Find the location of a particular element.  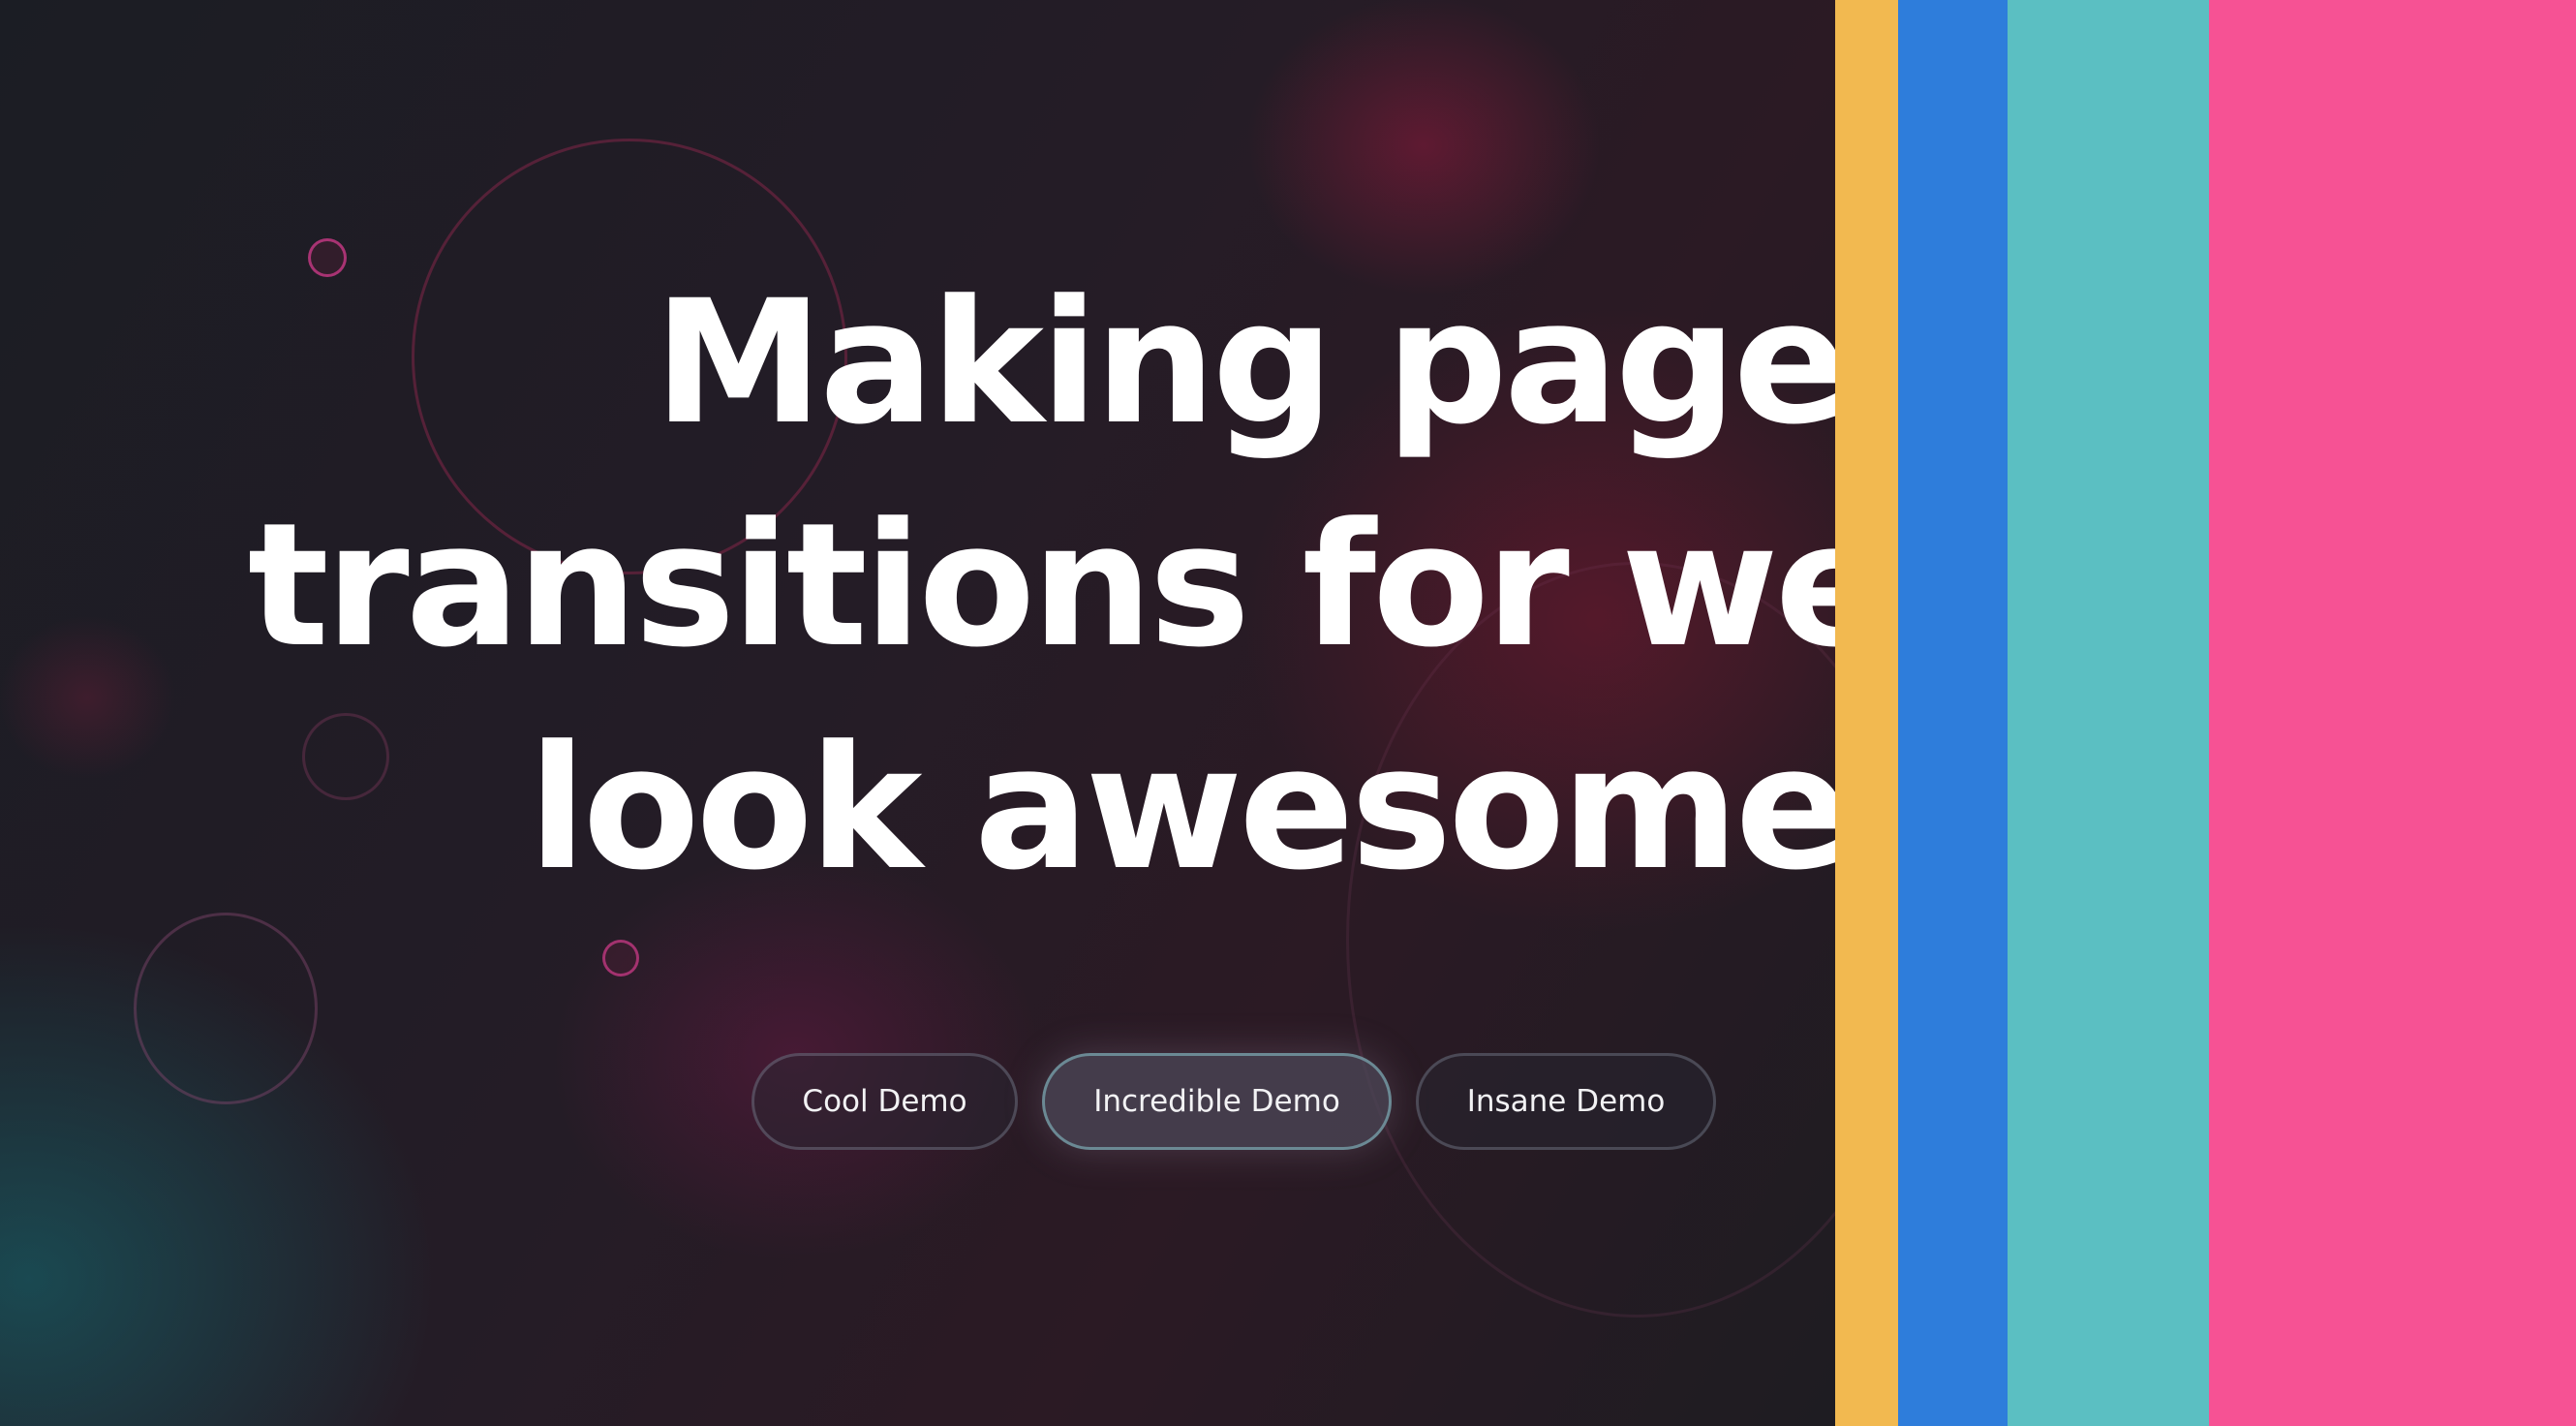

hero-heading-line-1: Making page is located at coordinates (1244, 363).